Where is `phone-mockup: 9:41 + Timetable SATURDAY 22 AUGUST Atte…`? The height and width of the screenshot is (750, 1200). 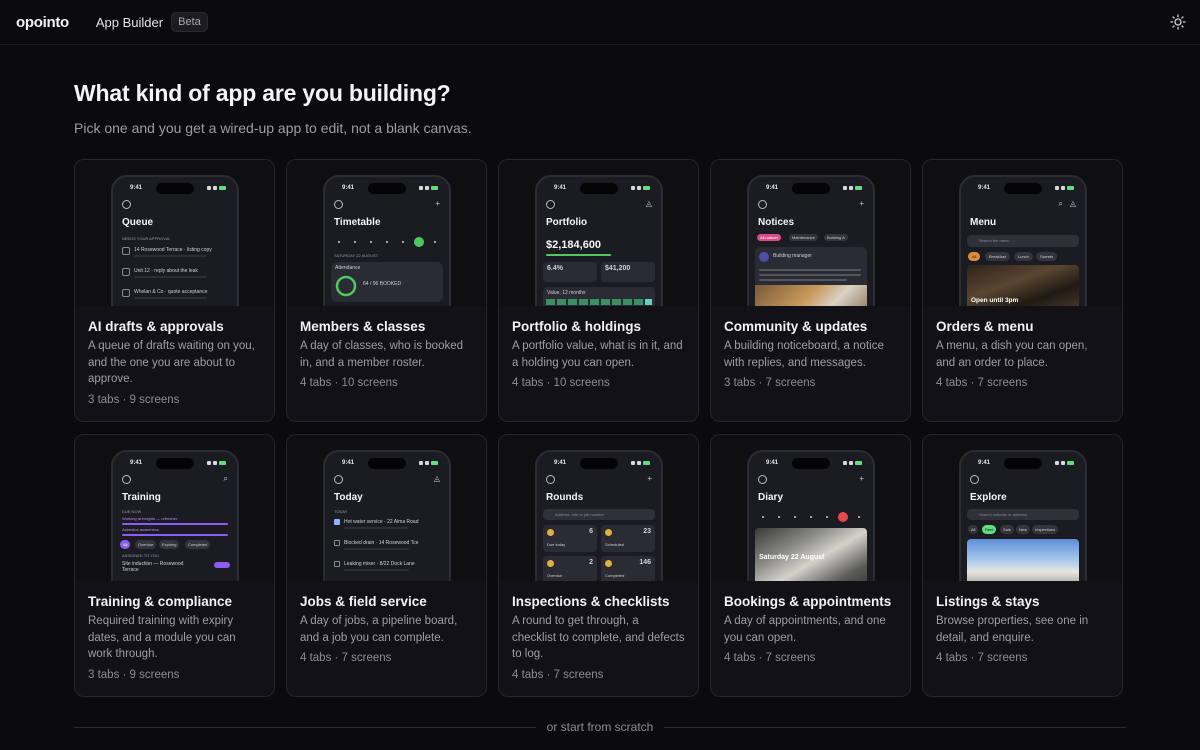 phone-mockup: 9:41 + Timetable SATURDAY 22 AUGUST Atte… is located at coordinates (387, 240).